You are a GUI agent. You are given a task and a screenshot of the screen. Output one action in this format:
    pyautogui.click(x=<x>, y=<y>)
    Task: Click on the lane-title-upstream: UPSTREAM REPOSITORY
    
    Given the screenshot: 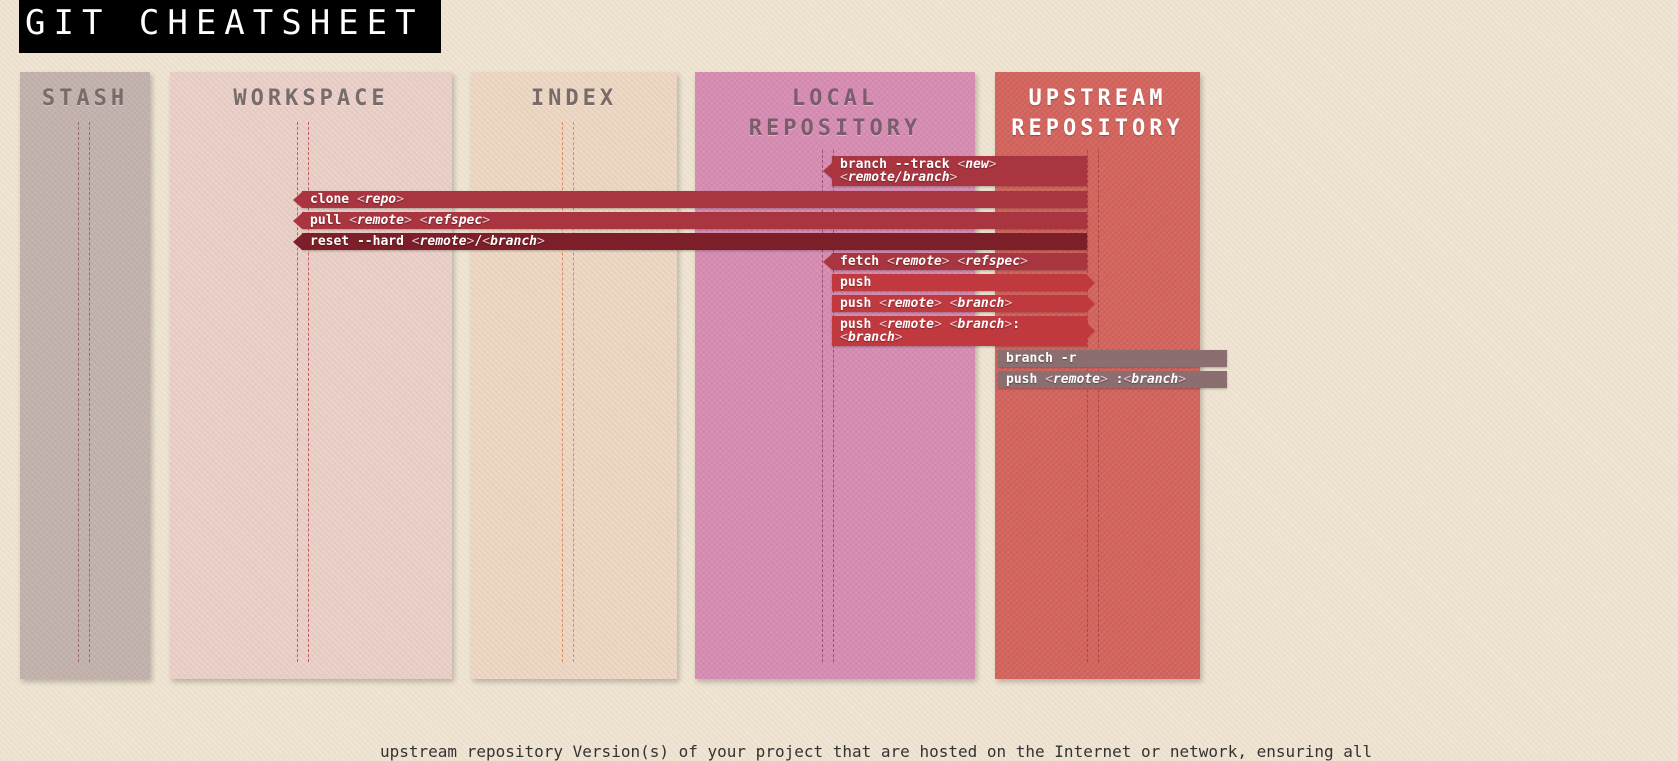 What is the action you would take?
    pyautogui.click(x=1097, y=113)
    